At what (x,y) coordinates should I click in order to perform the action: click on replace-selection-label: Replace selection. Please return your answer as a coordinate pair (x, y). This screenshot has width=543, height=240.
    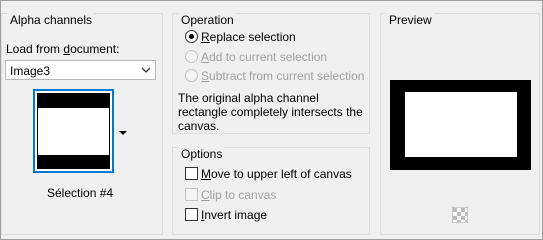
    Looking at the image, I should click on (248, 37).